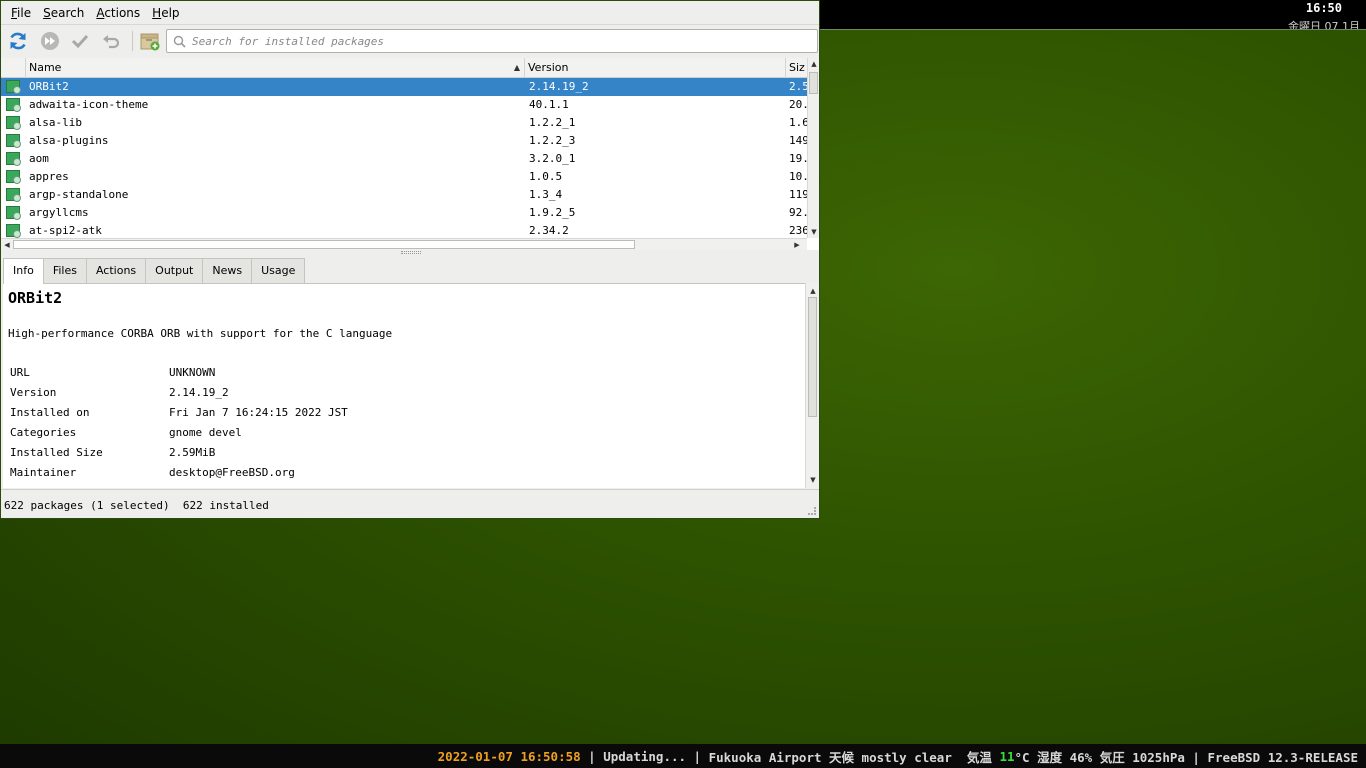 This screenshot has height=768, width=1366. What do you see at coordinates (43, 472) in the screenshot?
I see `info-label: Maintainer` at bounding box center [43, 472].